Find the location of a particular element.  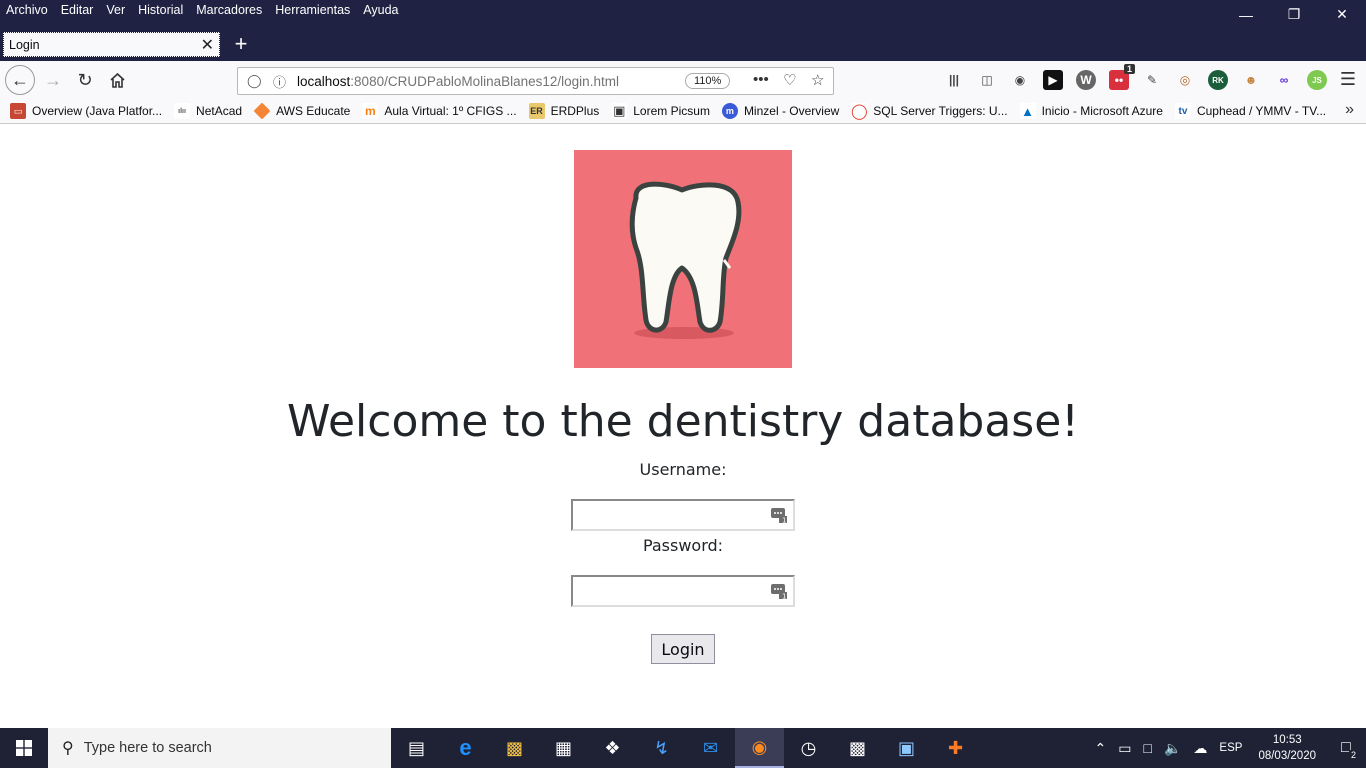

bookmark-label: ERDPlus is located at coordinates (575, 111).